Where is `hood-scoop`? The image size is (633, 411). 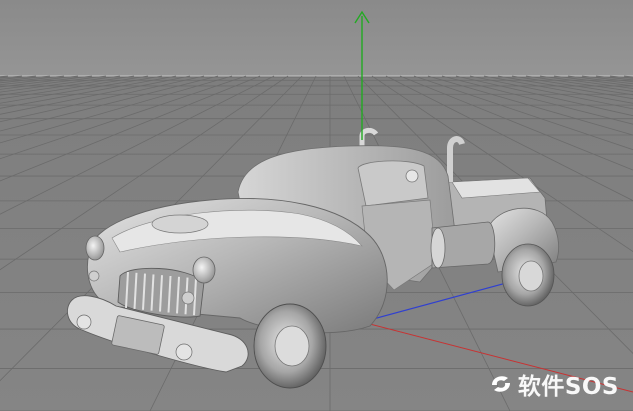
hood-scoop is located at coordinates (180, 224).